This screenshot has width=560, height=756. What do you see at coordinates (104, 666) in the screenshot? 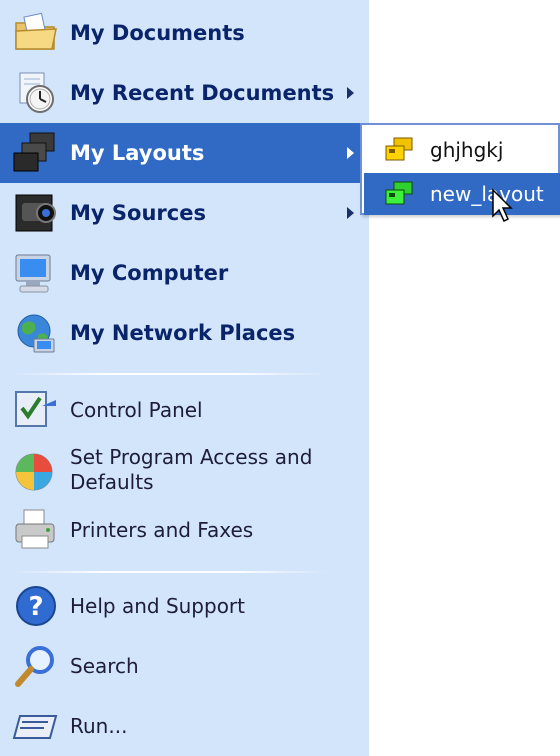
I see `menu-item-label: Search` at bounding box center [104, 666].